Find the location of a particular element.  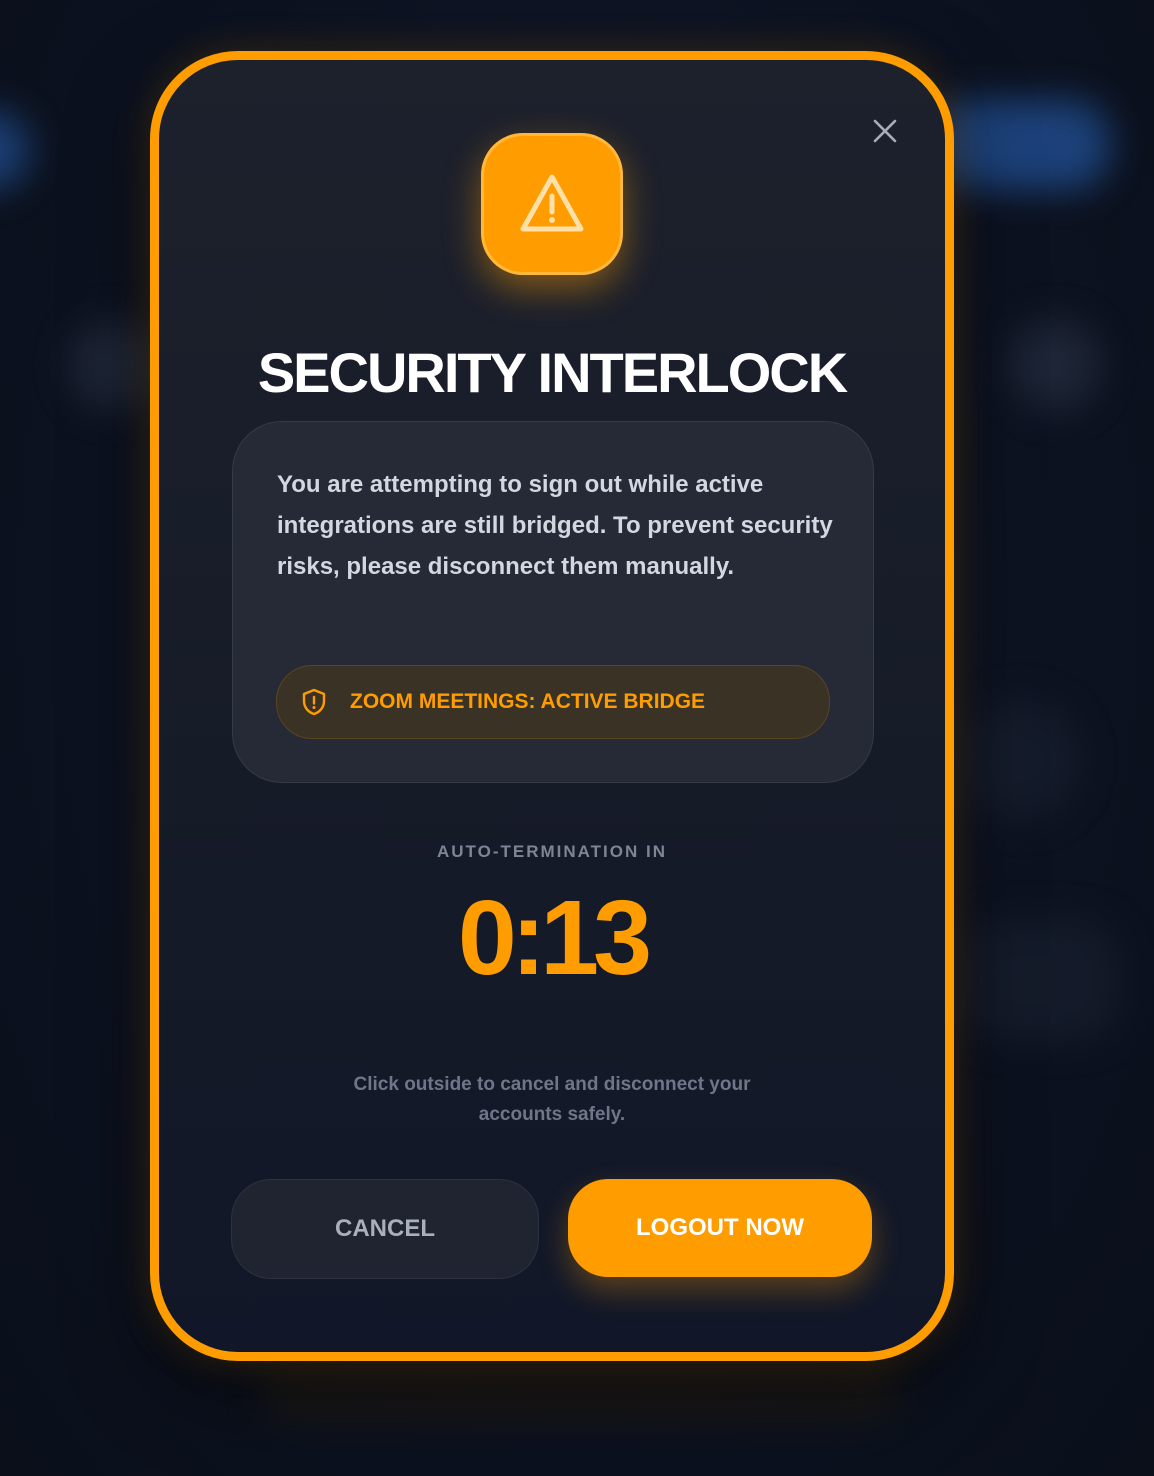

warning-triangle-icon is located at coordinates (552, 203).